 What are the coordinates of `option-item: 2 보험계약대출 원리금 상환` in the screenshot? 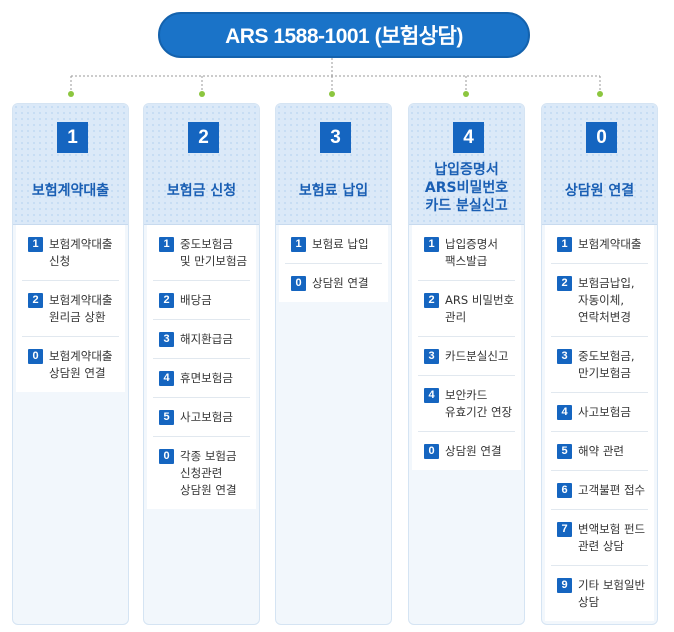 It's located at (70, 309).